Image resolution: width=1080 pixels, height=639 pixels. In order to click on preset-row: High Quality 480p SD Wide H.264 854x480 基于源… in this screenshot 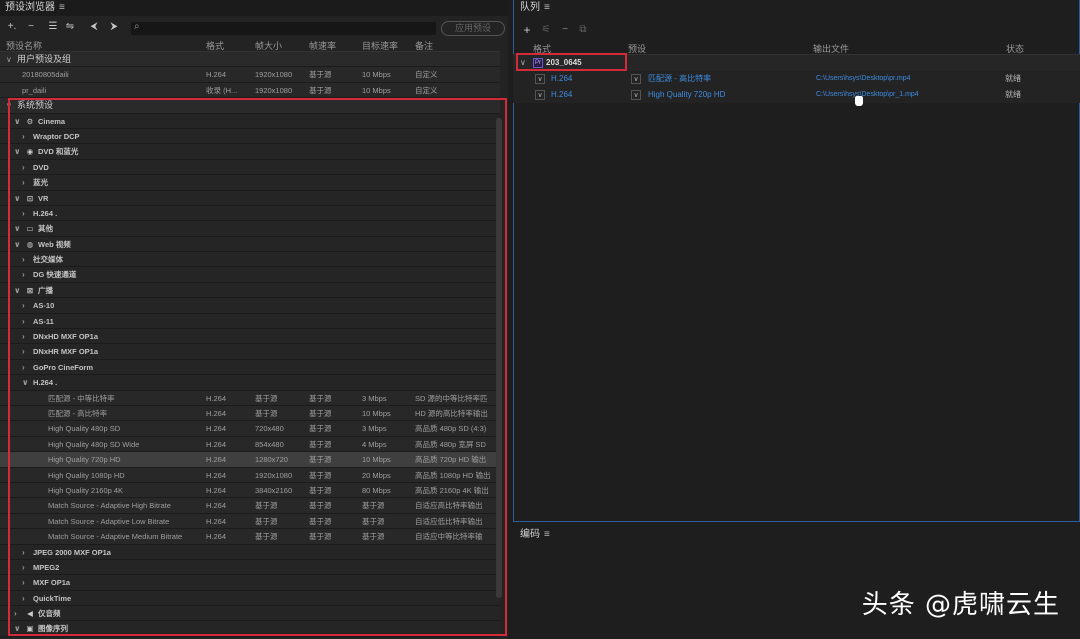, I will do `click(250, 444)`.